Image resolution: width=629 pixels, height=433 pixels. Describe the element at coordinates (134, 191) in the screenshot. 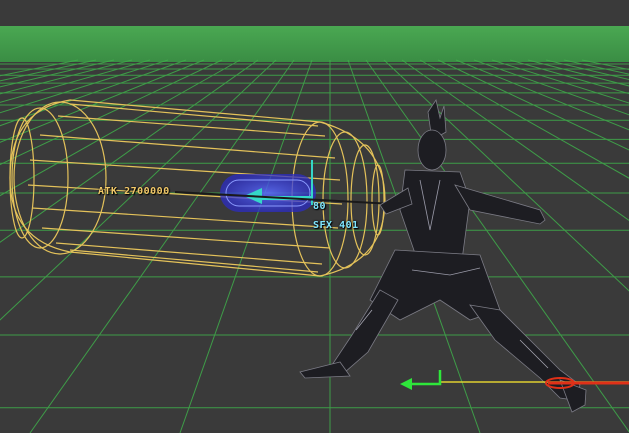

I see `attack-damage-label: ATK 2700000` at that location.